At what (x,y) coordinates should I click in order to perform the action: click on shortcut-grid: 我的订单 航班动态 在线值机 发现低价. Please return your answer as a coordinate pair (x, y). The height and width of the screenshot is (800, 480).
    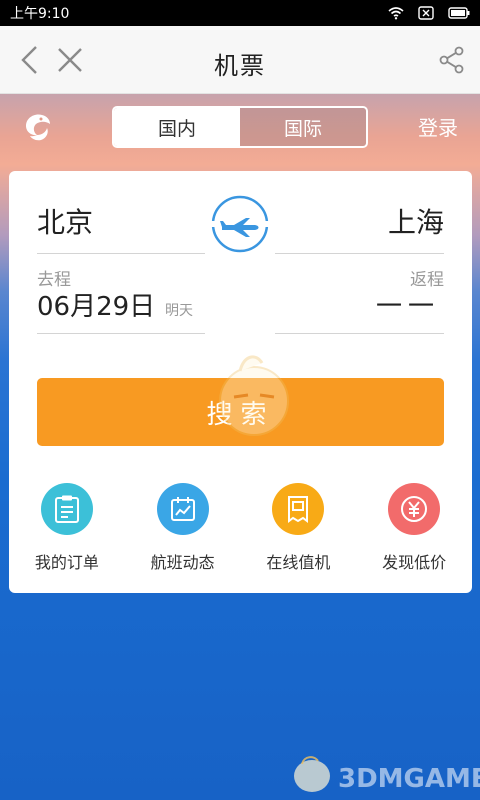
    Looking at the image, I should click on (240, 528).